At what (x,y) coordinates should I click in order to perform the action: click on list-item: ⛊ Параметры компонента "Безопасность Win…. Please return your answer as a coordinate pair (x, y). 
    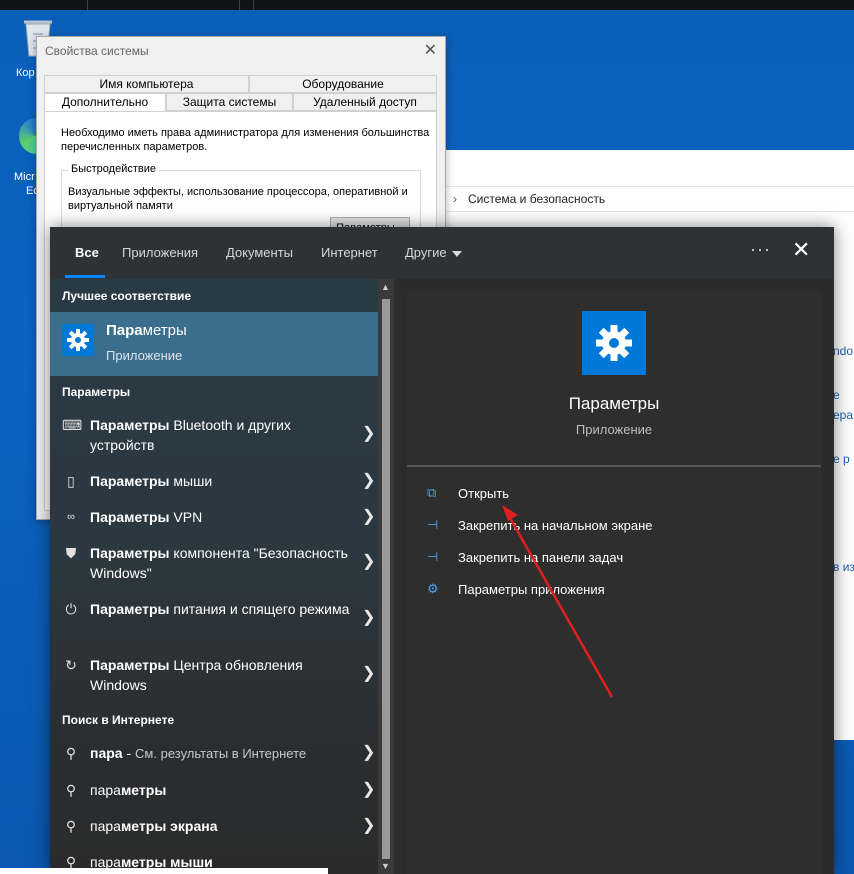
    Looking at the image, I should click on (214, 563).